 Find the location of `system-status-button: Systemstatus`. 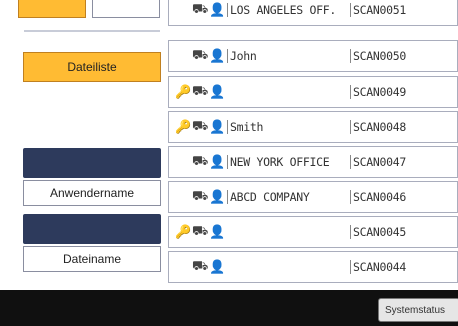

system-status-button: Systemstatus is located at coordinates (418, 310).